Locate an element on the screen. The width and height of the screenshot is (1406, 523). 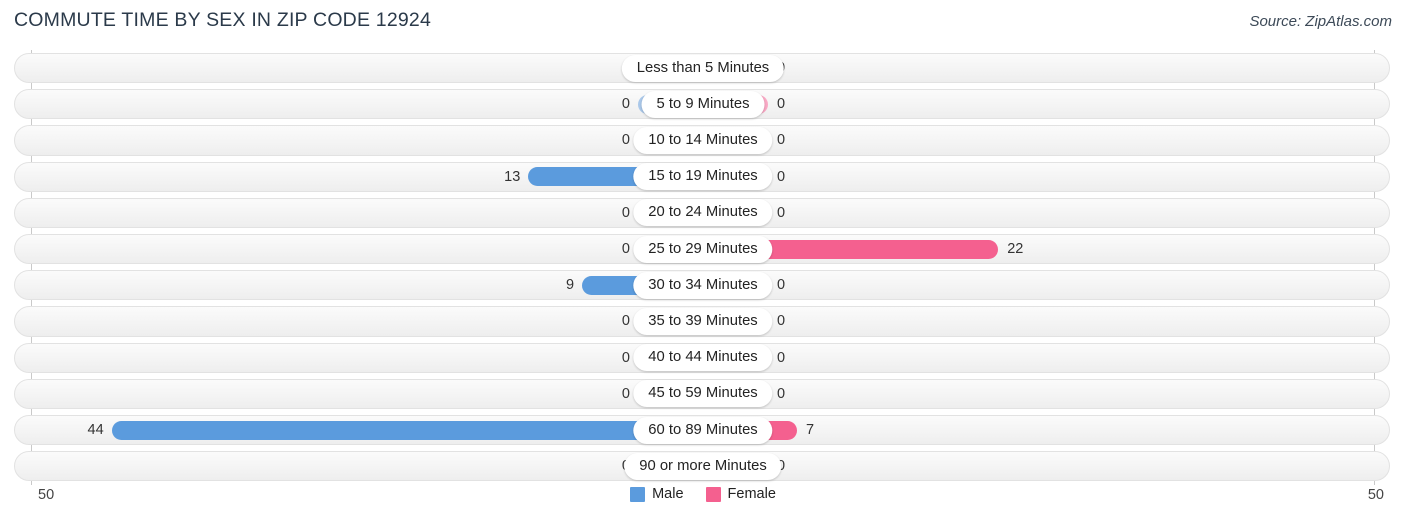
bar-row: 0 22 25 to 29 Minutes is located at coordinates (703, 249).